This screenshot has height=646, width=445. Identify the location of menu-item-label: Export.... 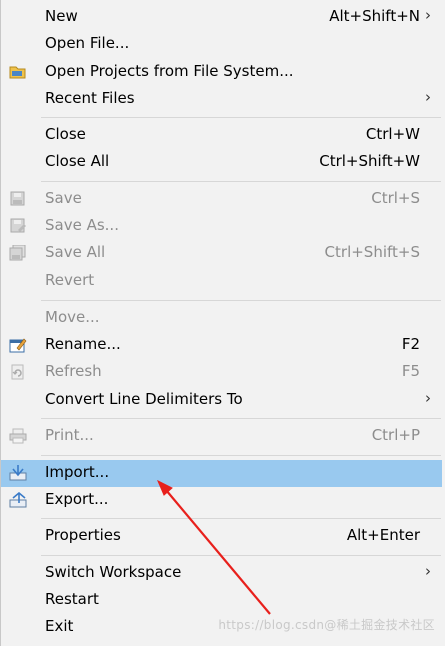
(77, 499).